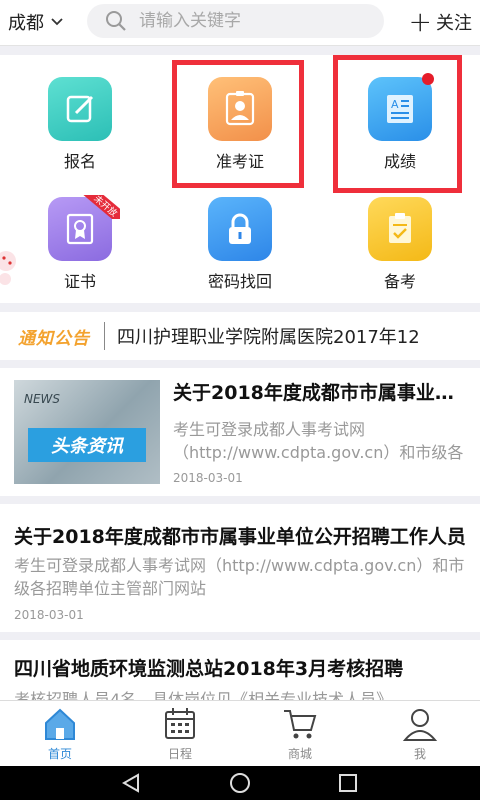  Describe the element at coordinates (420, 21) in the screenshot. I see `plus-icon: +` at that location.